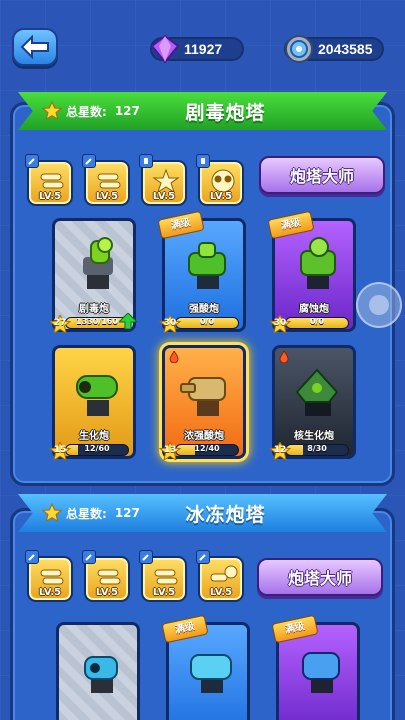  What do you see at coordinates (203, 49) in the screenshot?
I see `gem-count: 11927` at bounding box center [203, 49].